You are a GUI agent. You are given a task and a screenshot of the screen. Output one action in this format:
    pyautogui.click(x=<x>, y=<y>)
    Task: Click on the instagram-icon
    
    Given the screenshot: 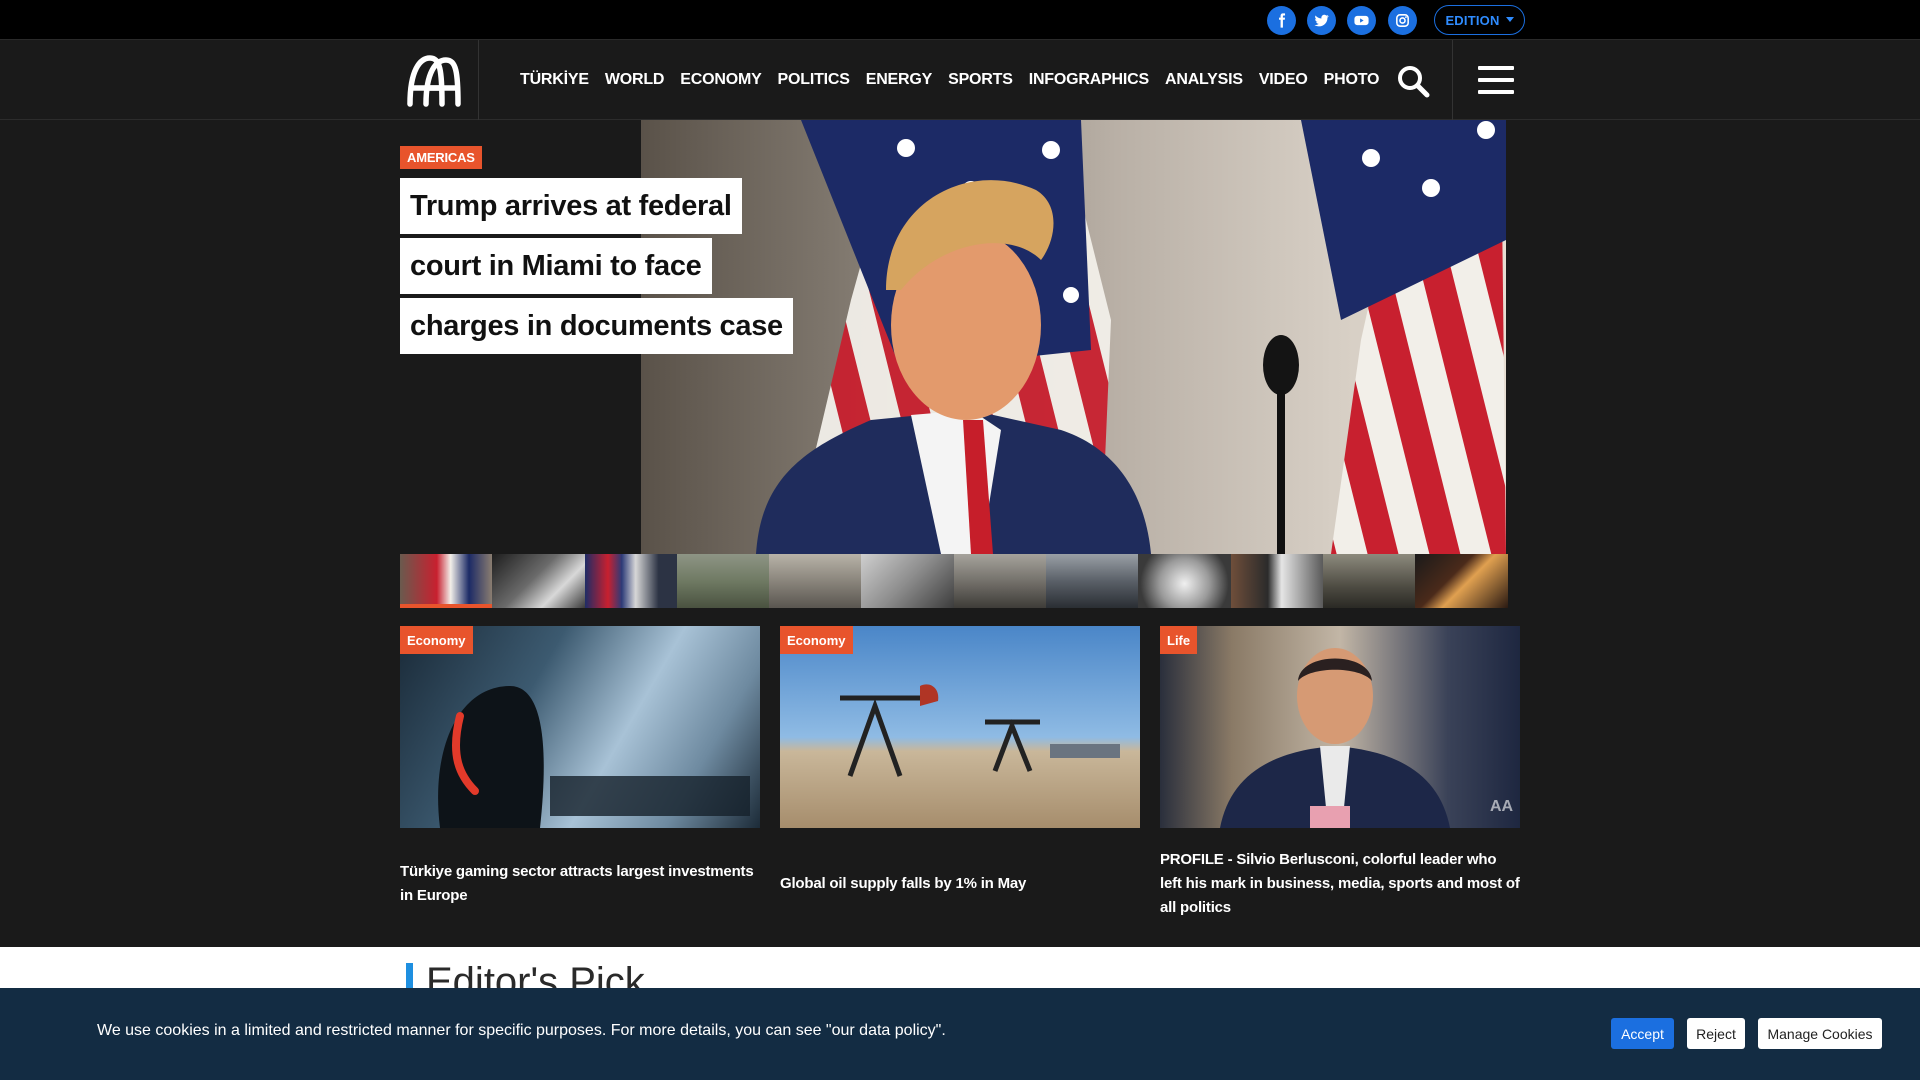 What is the action you would take?
    pyautogui.click(x=1402, y=20)
    